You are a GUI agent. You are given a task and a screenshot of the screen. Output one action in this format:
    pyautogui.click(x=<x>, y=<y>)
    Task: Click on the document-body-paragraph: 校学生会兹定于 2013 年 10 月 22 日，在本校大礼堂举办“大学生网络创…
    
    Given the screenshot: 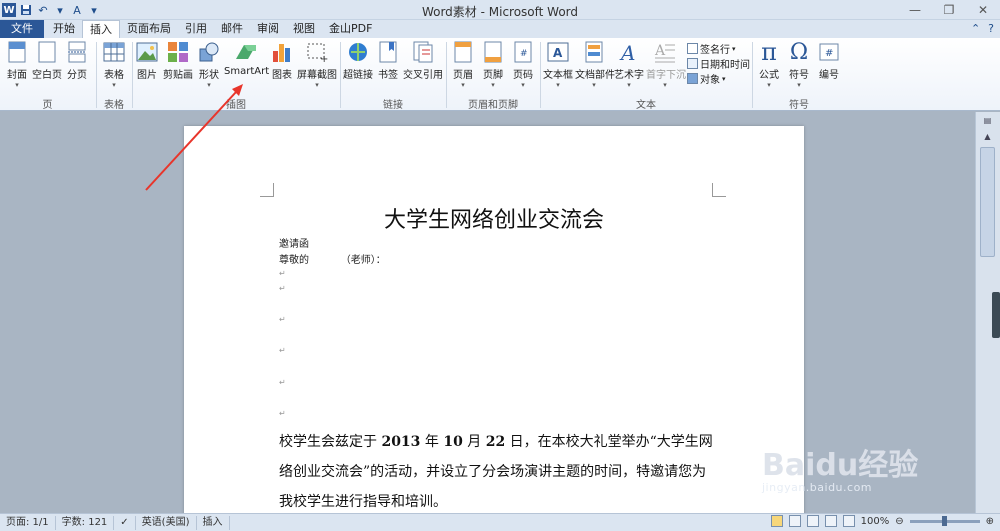 What is the action you would take?
    pyautogui.click(x=496, y=472)
    